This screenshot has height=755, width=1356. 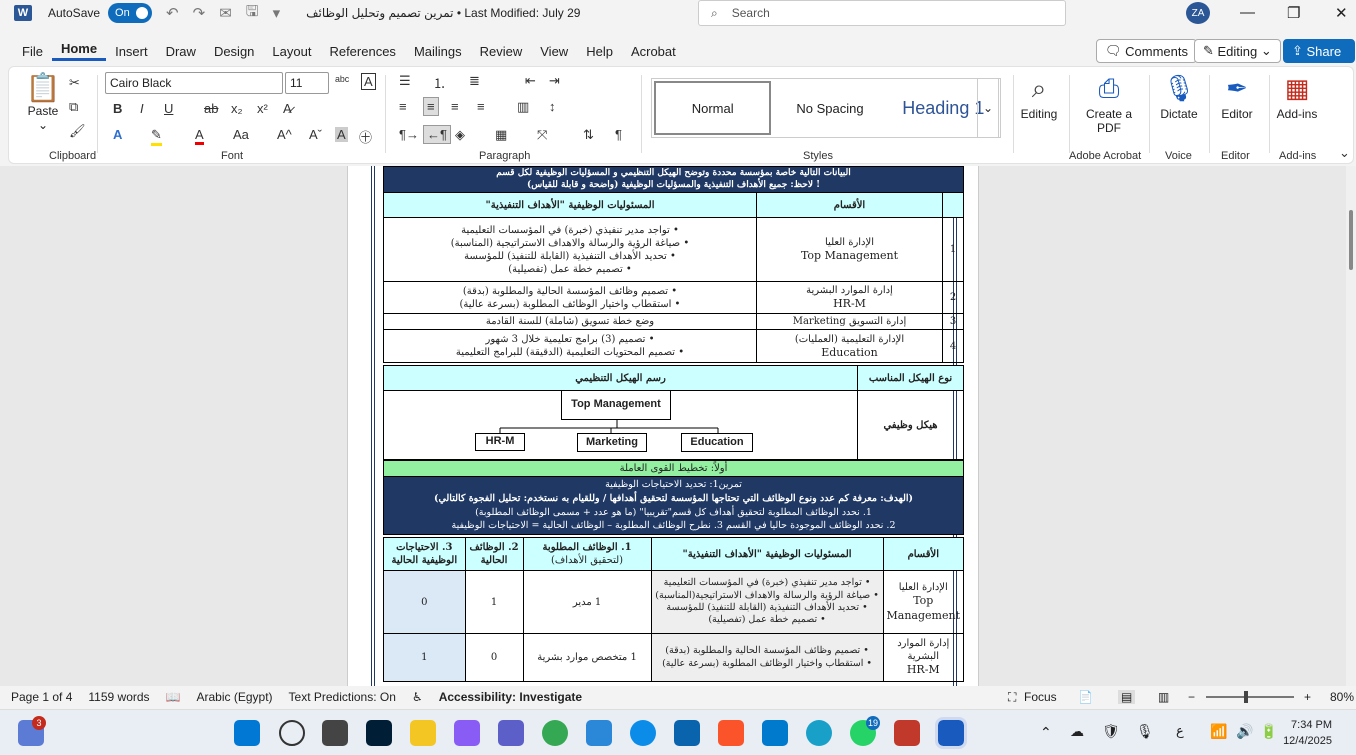 I want to click on italic-icon: I, so click(x=142, y=108).